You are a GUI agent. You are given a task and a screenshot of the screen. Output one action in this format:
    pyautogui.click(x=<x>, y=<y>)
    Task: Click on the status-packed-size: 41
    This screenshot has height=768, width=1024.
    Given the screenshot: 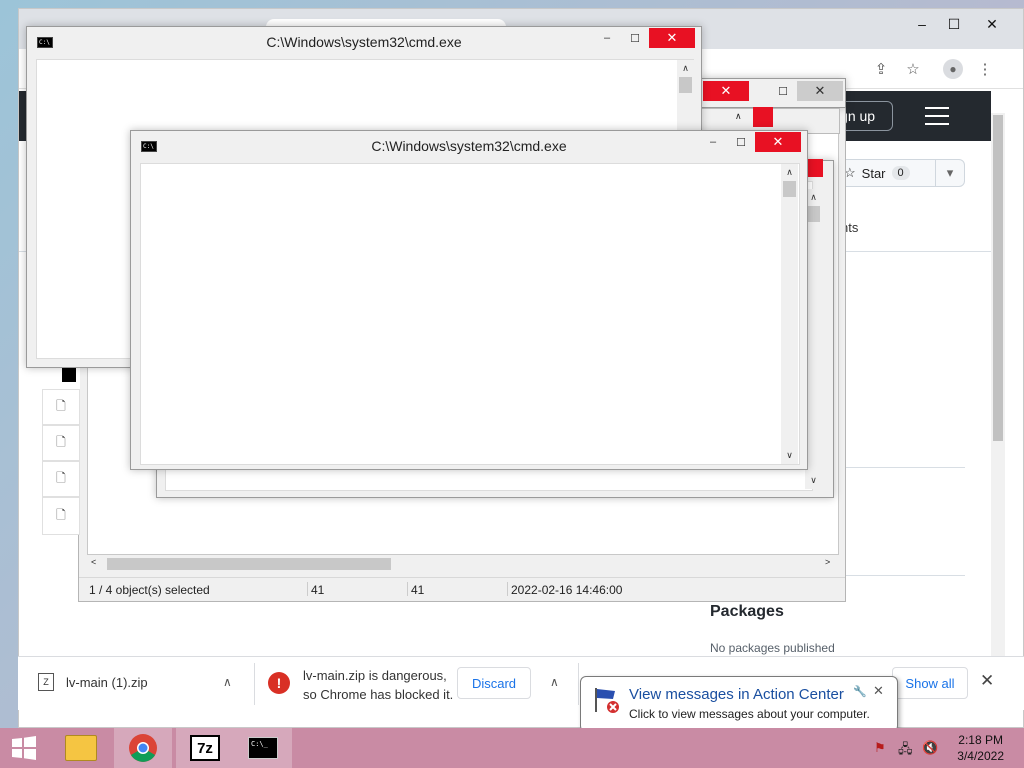 What is the action you would take?
    pyautogui.click(x=418, y=590)
    